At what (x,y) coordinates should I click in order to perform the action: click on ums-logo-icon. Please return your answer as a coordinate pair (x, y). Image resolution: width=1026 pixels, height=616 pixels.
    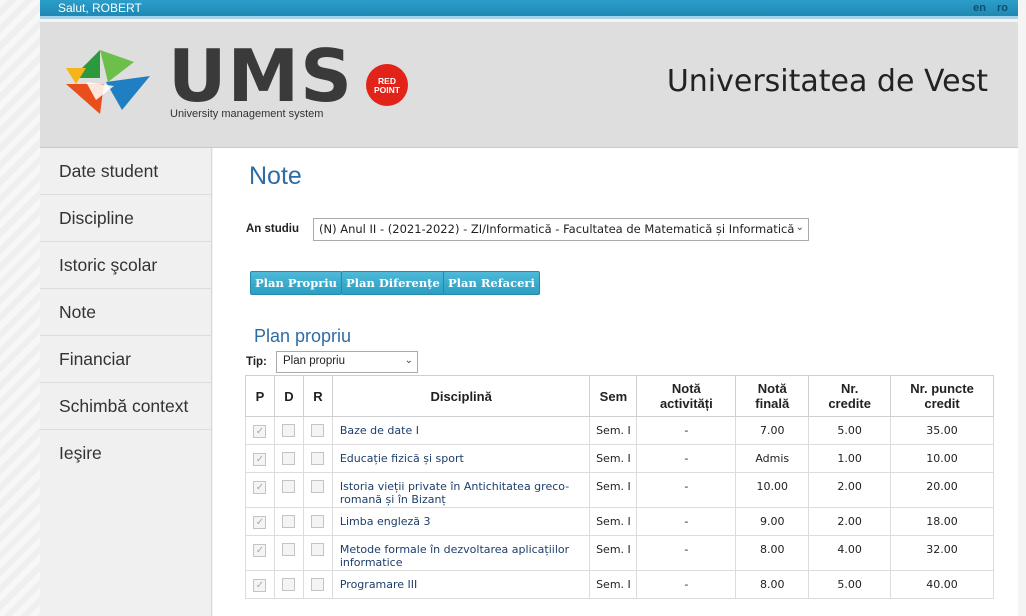
    Looking at the image, I should click on (107, 80).